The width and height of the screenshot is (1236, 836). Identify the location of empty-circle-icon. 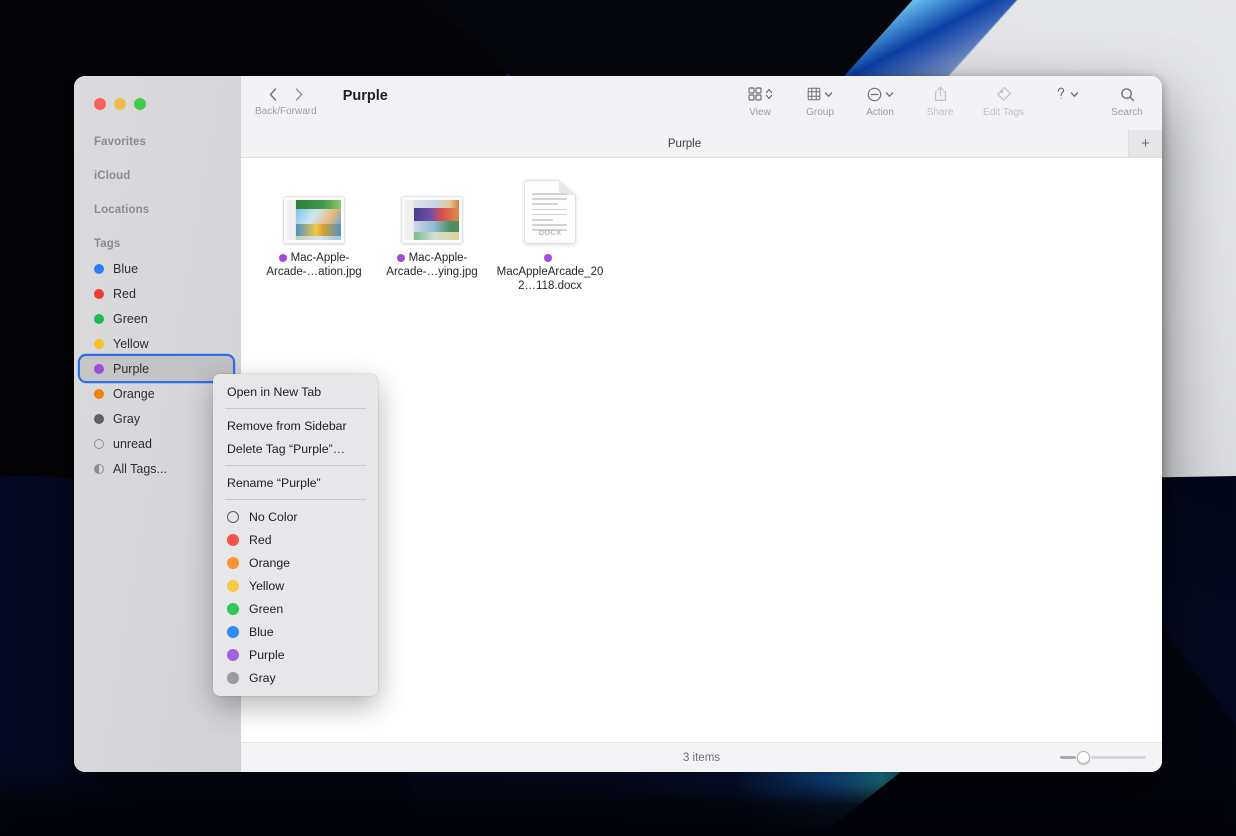
(99, 443).